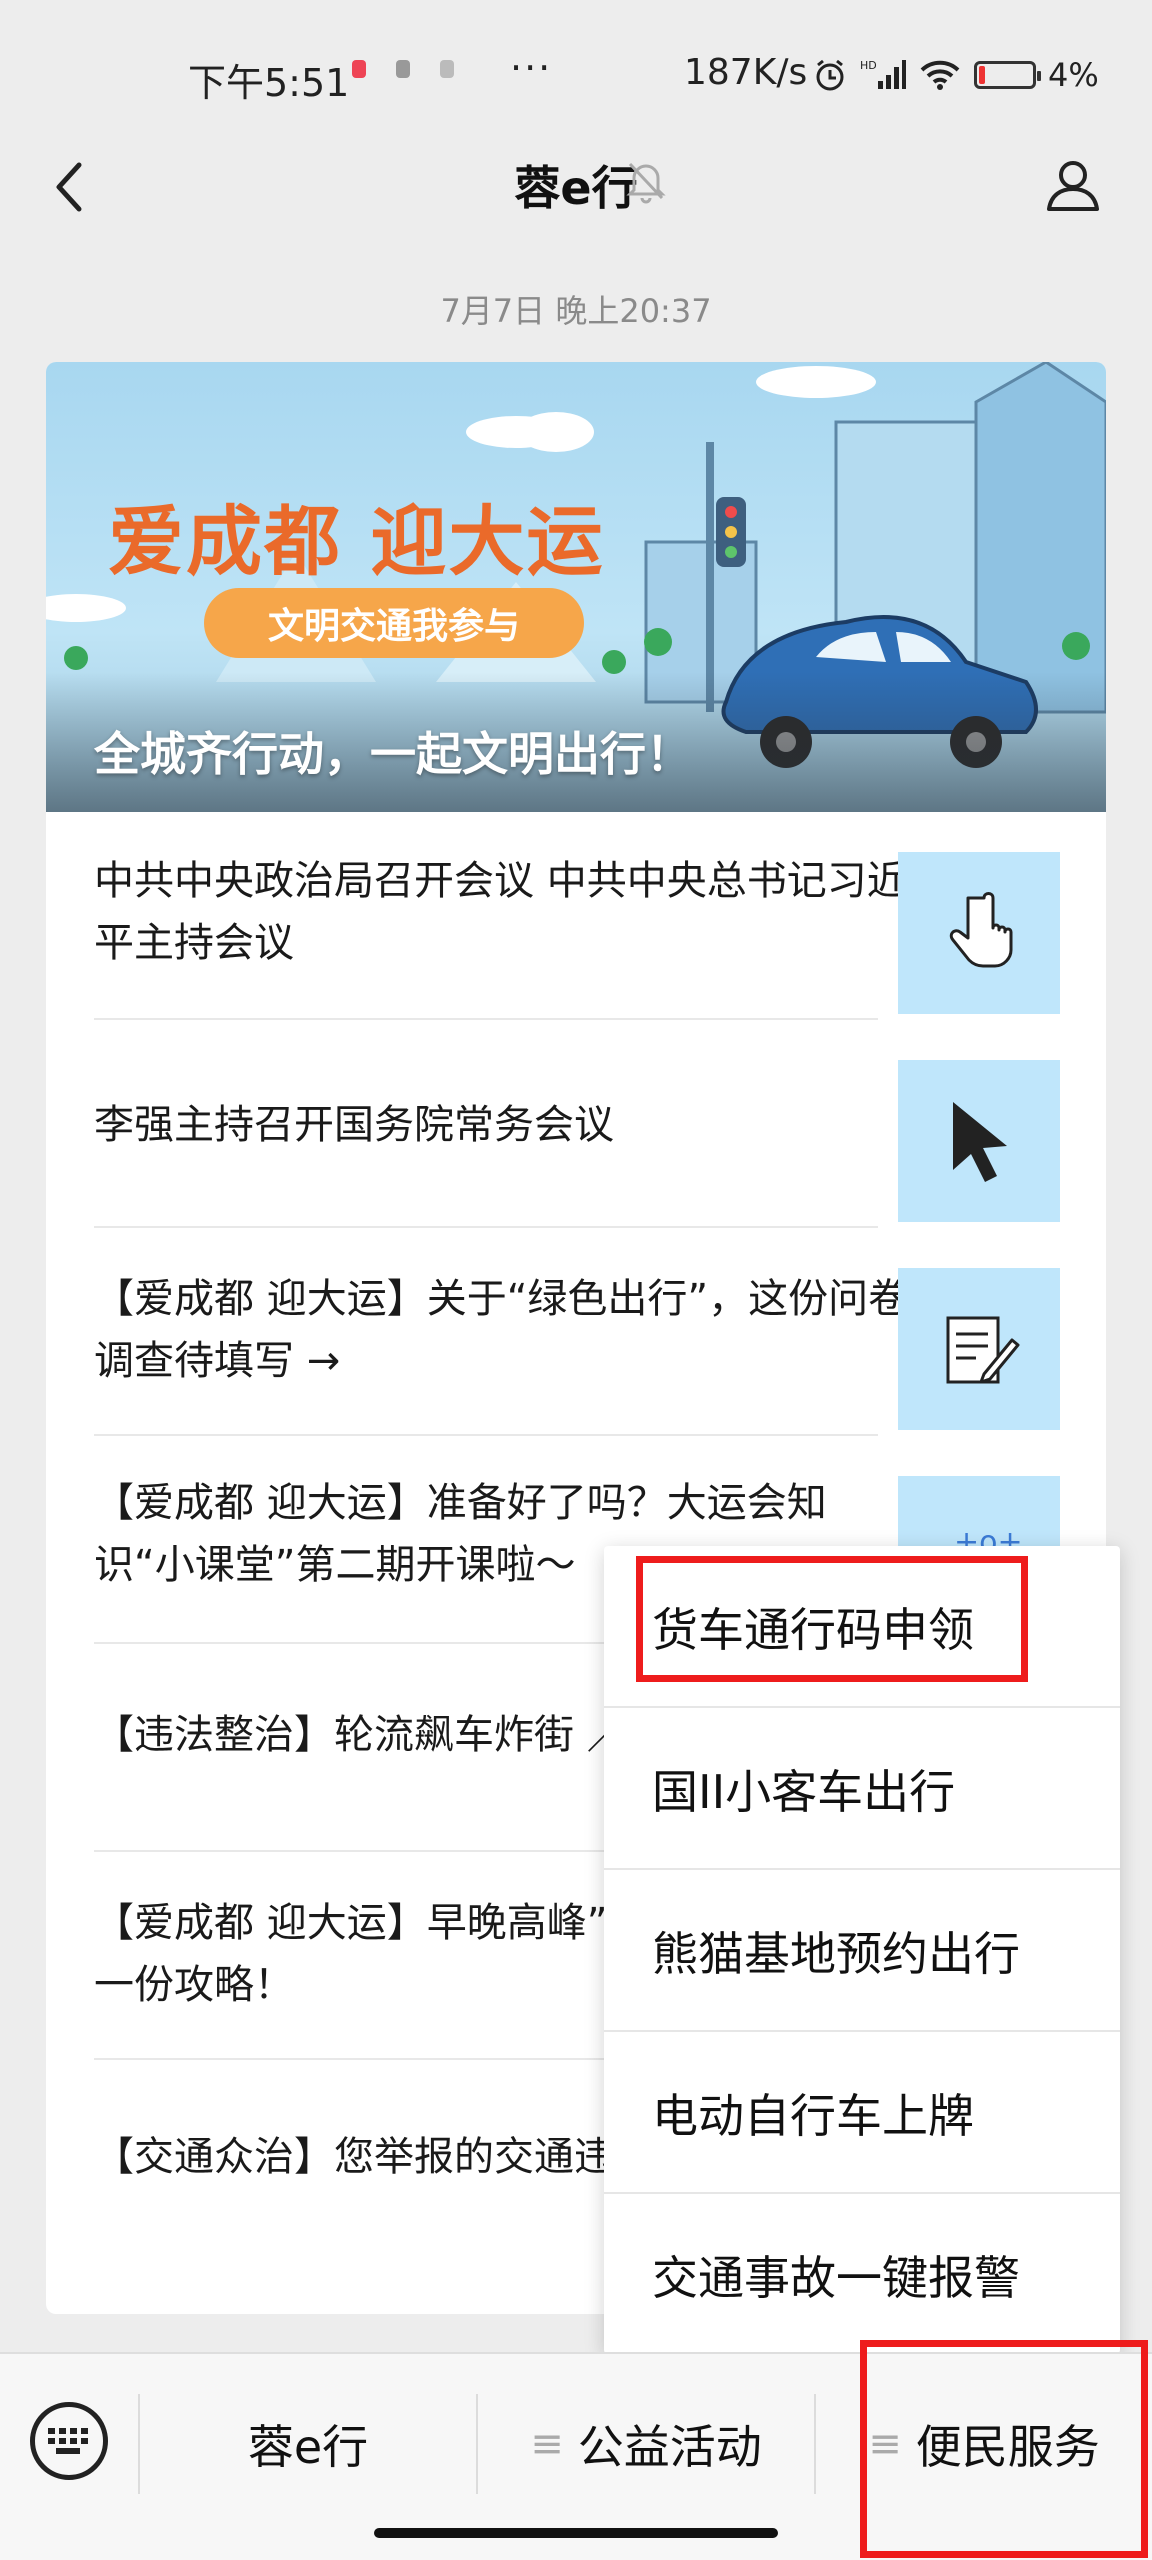 This screenshot has width=1152, height=2560. What do you see at coordinates (356, 541) in the screenshot?
I see `banner-title: 爱成都 迎大运` at bounding box center [356, 541].